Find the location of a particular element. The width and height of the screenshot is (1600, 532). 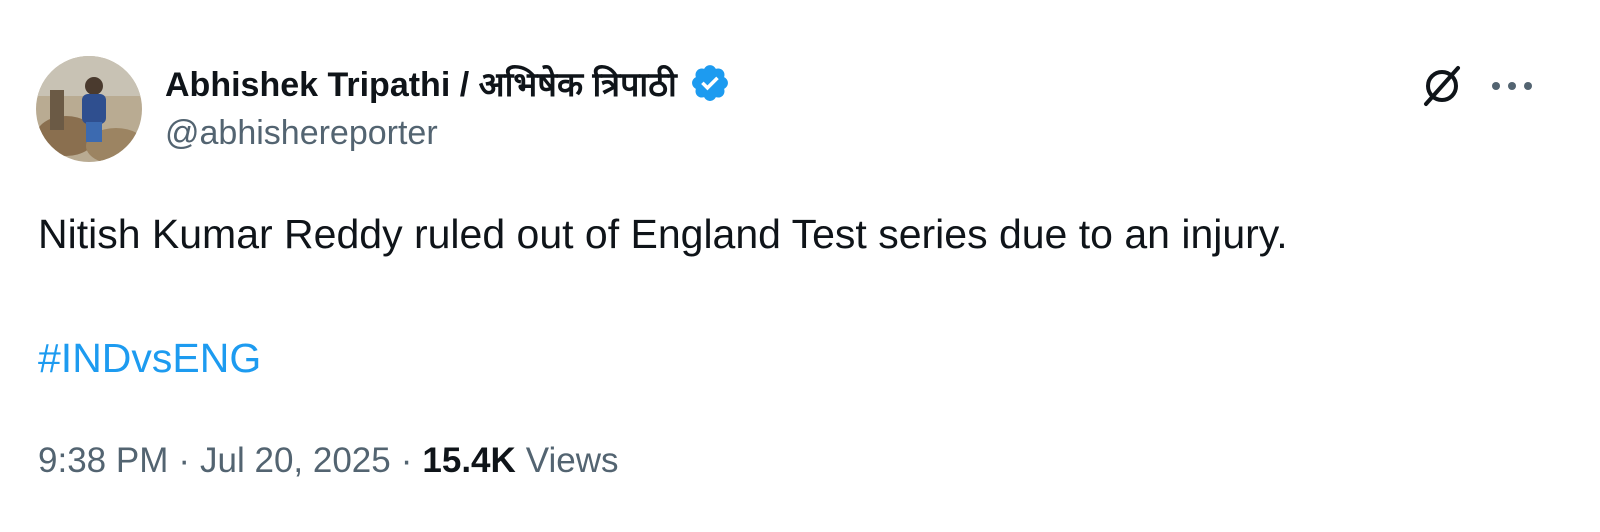

author-name-row: Abhishek Tripathi / अभिषेक त्रिपाठी is located at coordinates (448, 83).